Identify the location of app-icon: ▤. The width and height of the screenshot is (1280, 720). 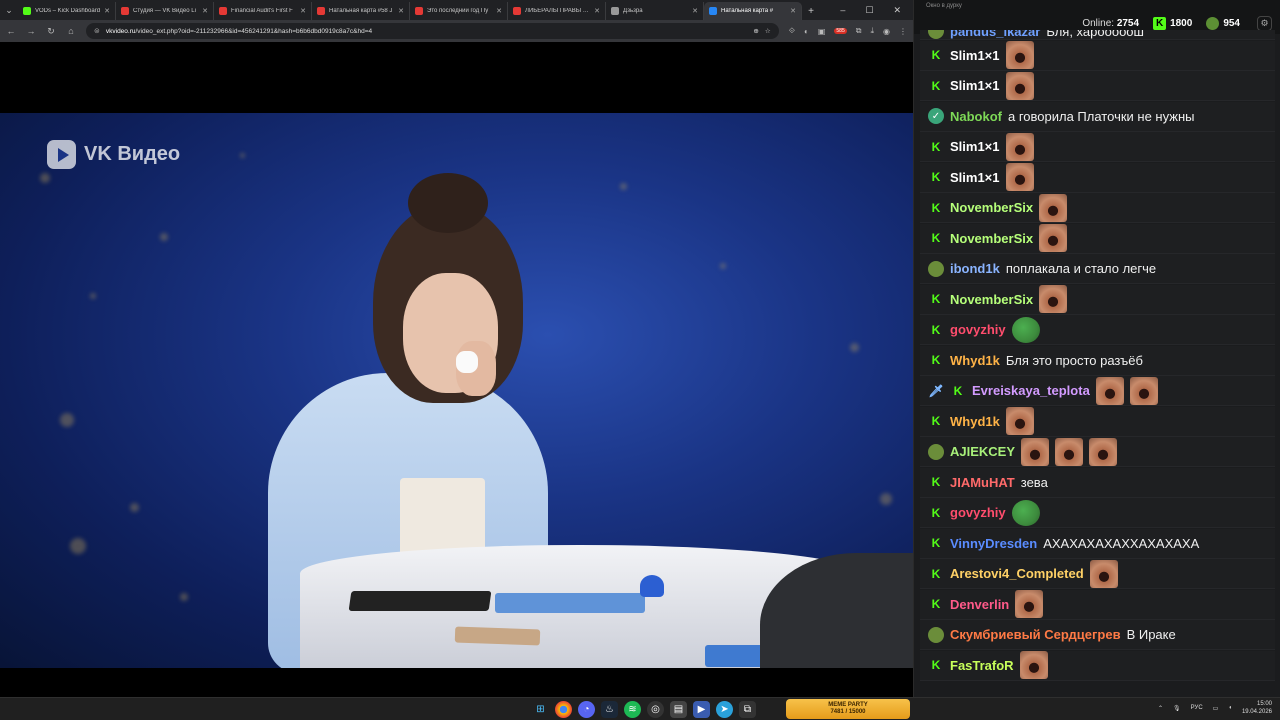
(678, 709).